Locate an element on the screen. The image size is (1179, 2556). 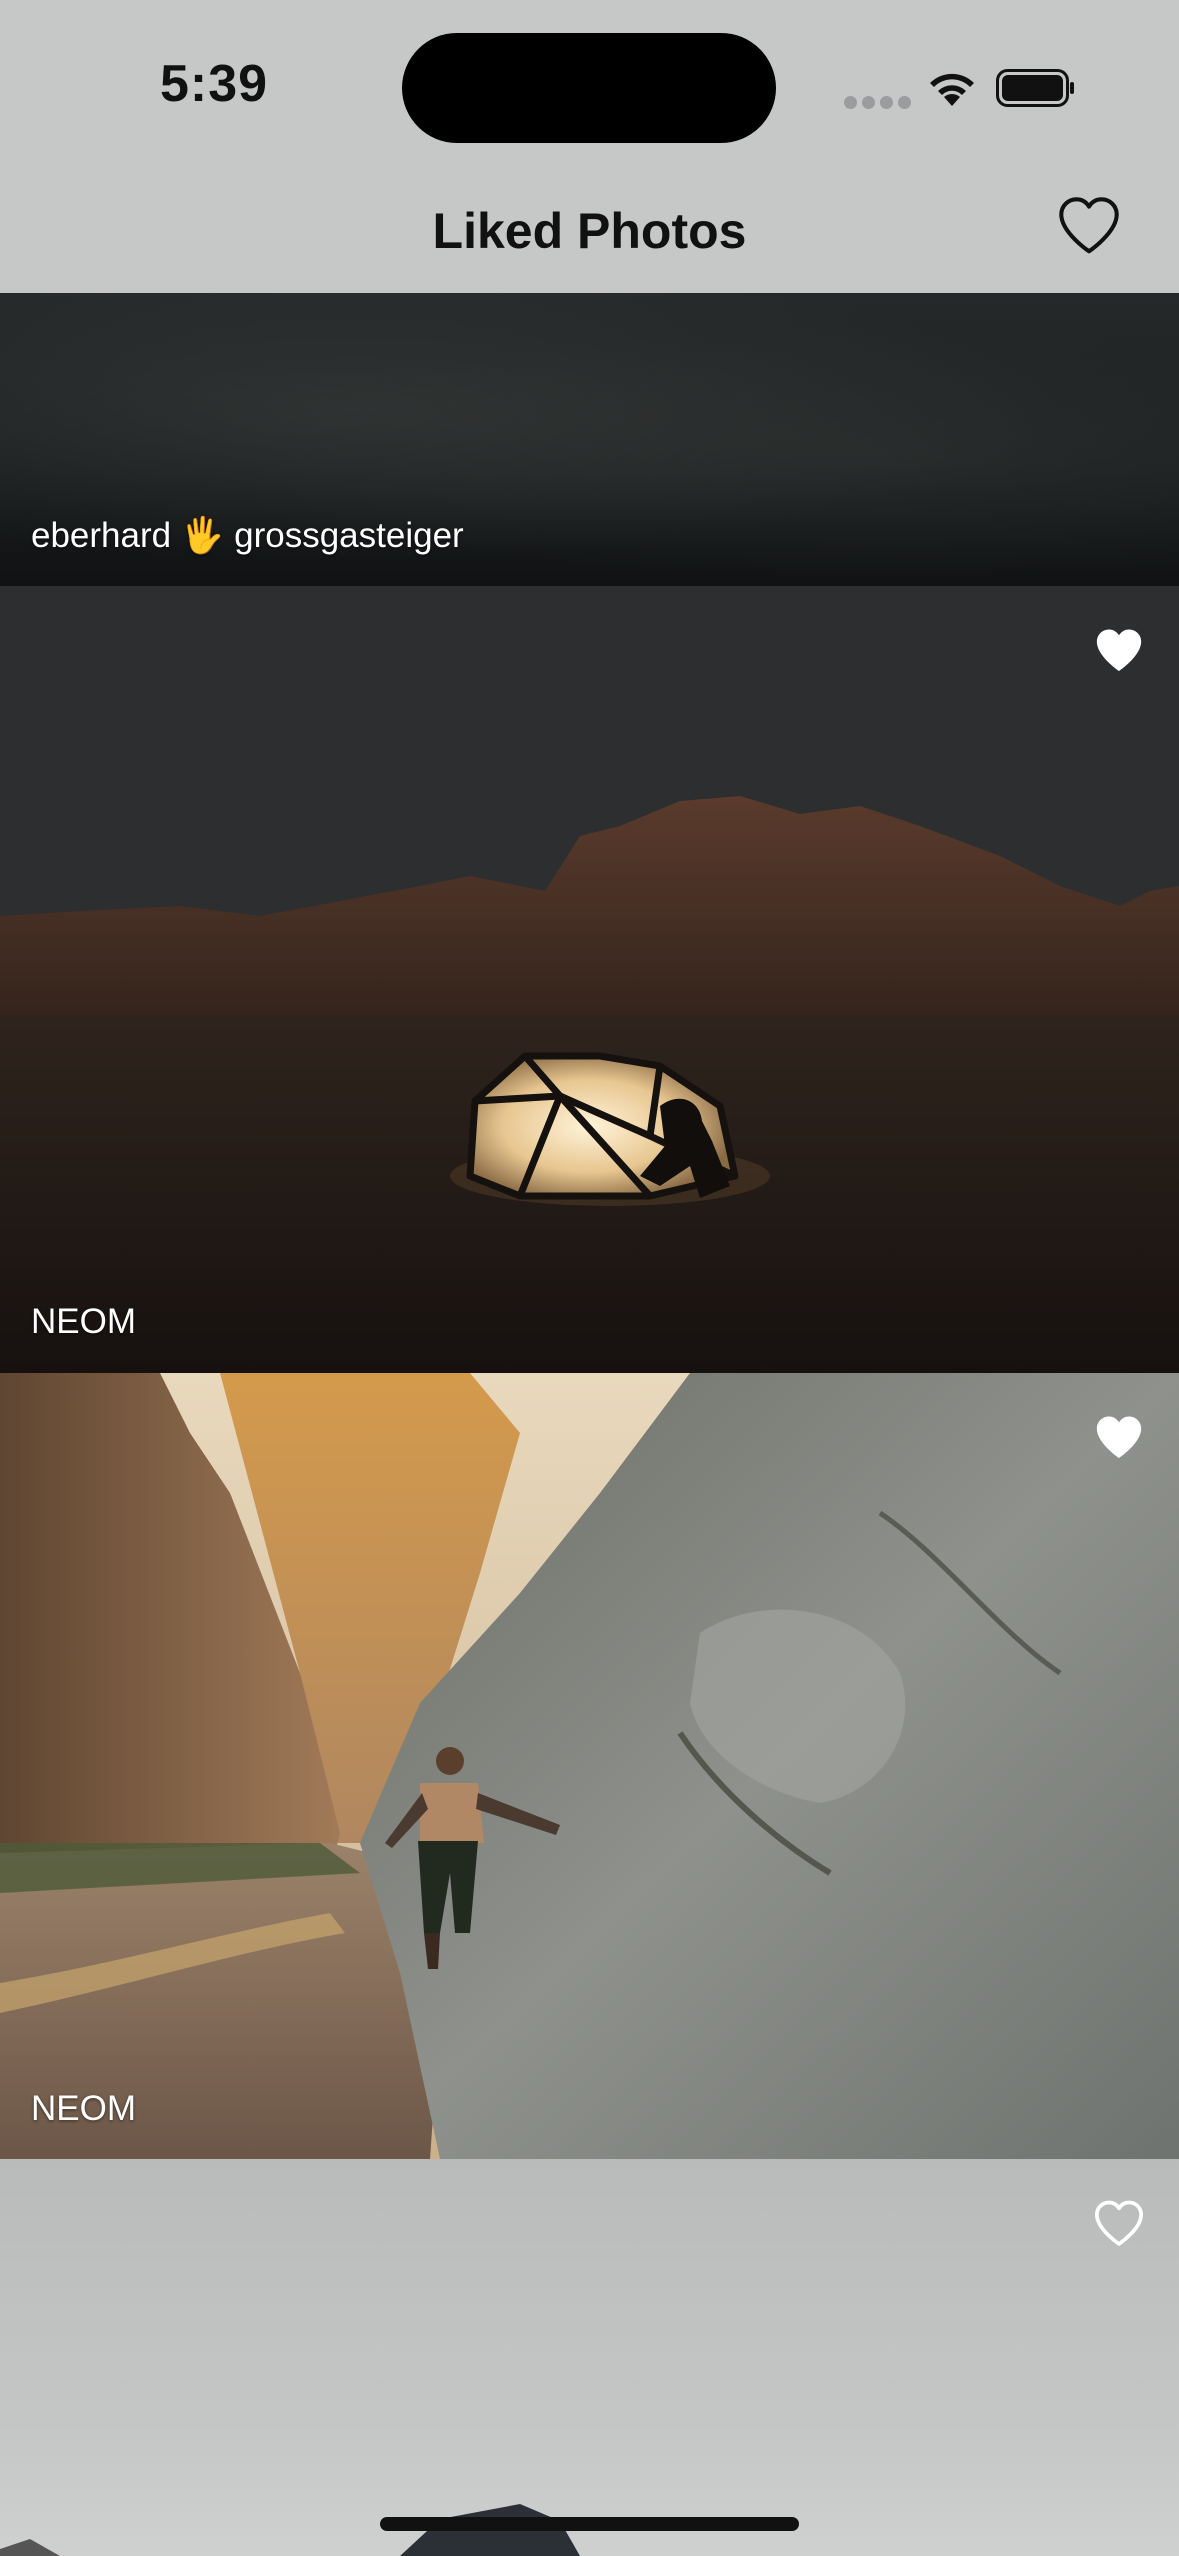
status-bar: 5:39 is located at coordinates (589, 80).